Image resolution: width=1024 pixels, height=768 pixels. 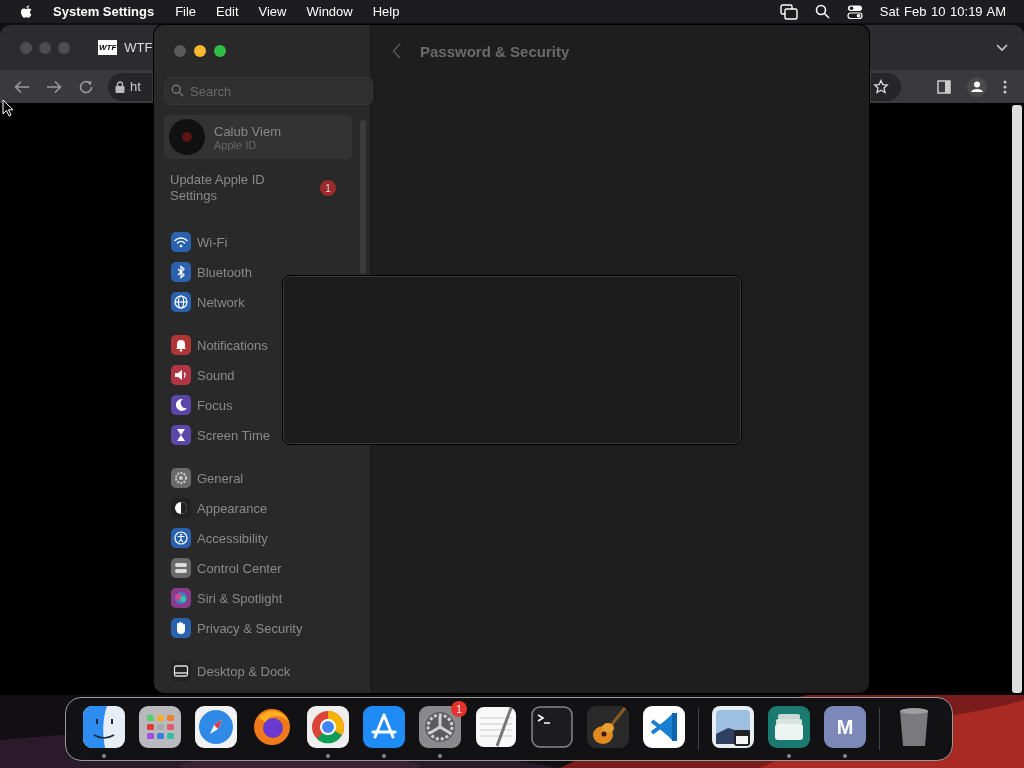 What do you see at coordinates (227, 11) in the screenshot?
I see `menu-item: Edit` at bounding box center [227, 11].